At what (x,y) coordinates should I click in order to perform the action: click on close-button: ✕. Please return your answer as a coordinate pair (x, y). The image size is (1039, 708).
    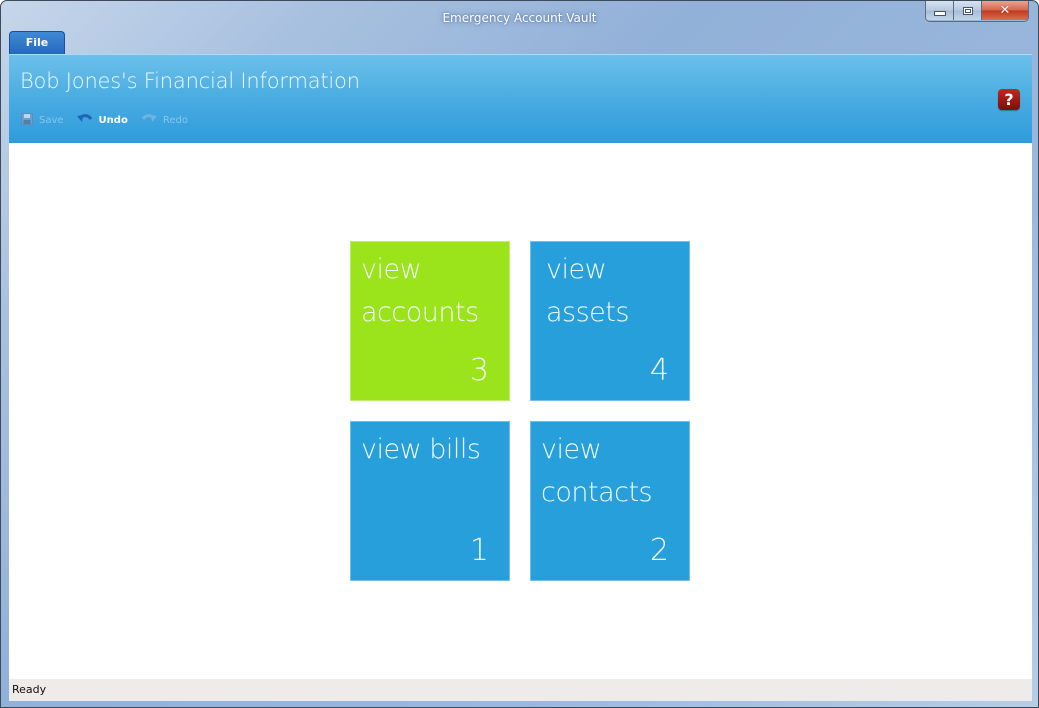
    Looking at the image, I should click on (1005, 10).